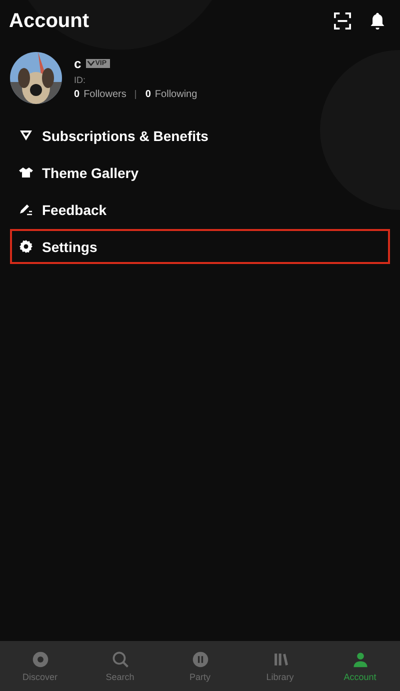 The height and width of the screenshot is (691, 400). What do you see at coordinates (49, 21) in the screenshot?
I see `page-title: Account` at bounding box center [49, 21].